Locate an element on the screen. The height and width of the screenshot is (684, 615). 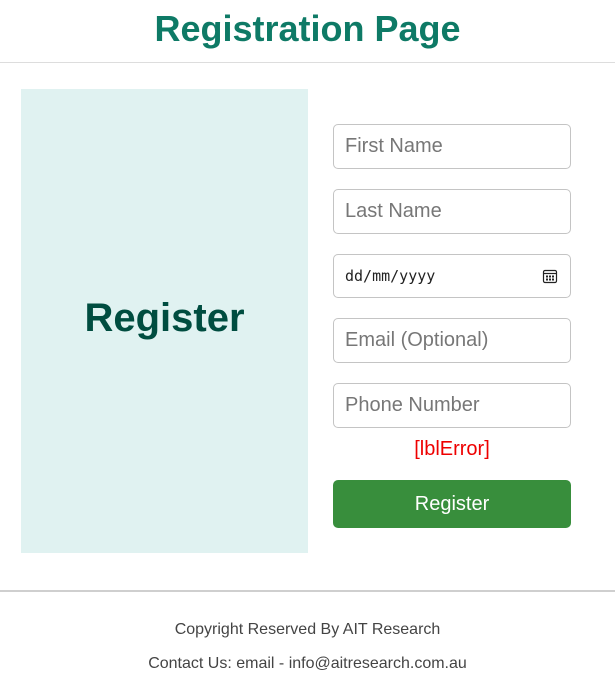
footer-divider is located at coordinates (307, 591).